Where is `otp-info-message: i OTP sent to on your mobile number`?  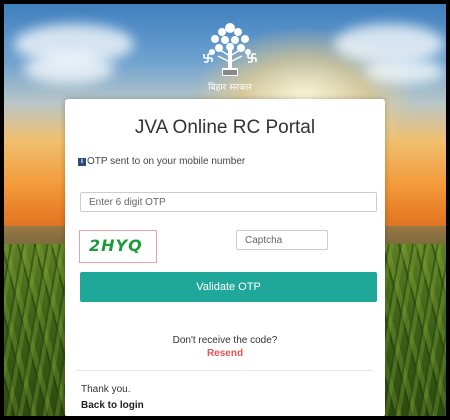
otp-info-message: i OTP sent to on your mobile number is located at coordinates (161, 161).